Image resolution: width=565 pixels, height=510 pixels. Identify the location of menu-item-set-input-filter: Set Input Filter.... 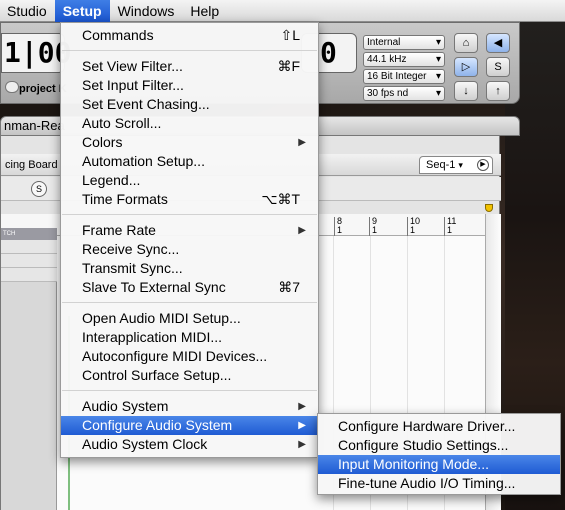
(189, 85).